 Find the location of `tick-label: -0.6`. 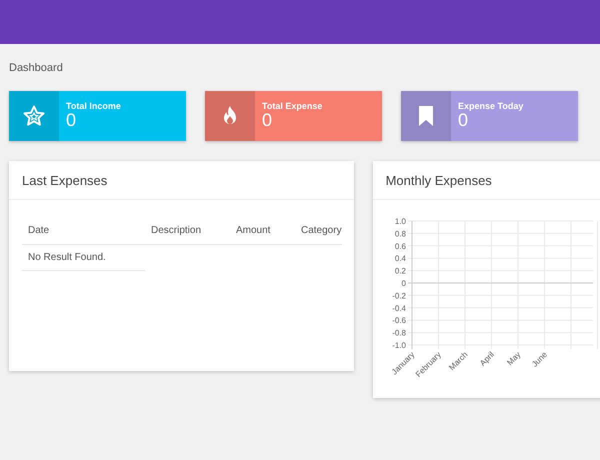

tick-label: -0.6 is located at coordinates (399, 321).